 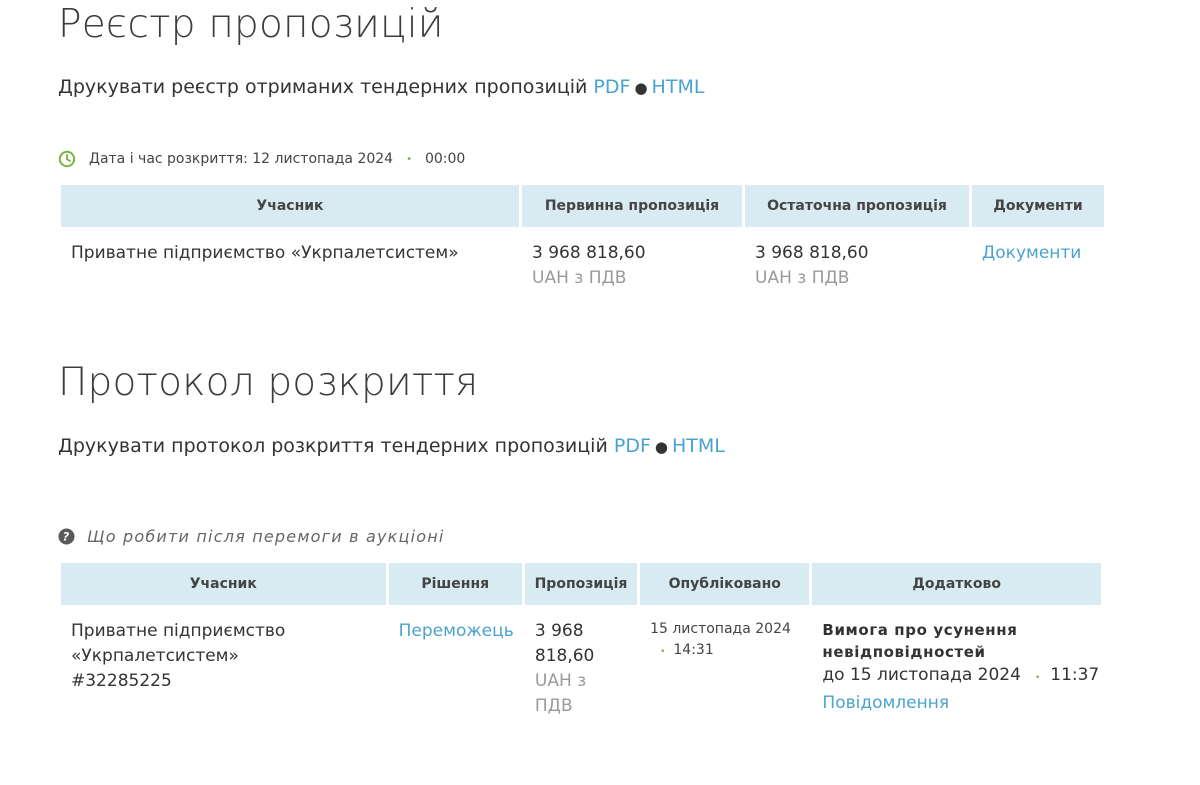 I want to click on column-header-final-offer: Остаточна пропозиція, so click(x=857, y=206).